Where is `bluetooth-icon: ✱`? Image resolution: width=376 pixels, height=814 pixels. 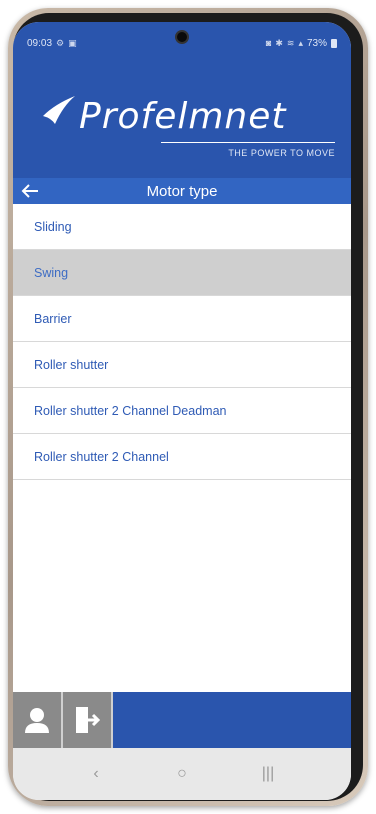
bluetooth-icon: ✱ is located at coordinates (279, 42).